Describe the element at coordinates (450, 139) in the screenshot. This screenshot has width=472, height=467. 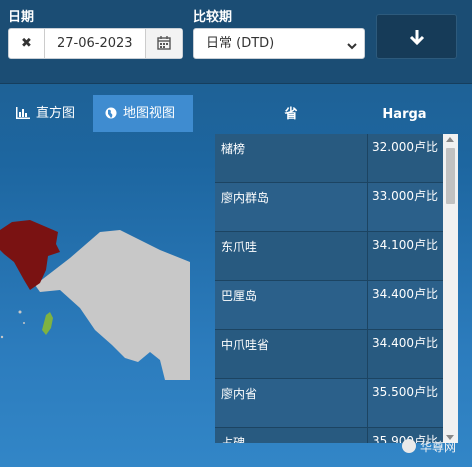
I see `scroll-up-arrow-icon` at that location.